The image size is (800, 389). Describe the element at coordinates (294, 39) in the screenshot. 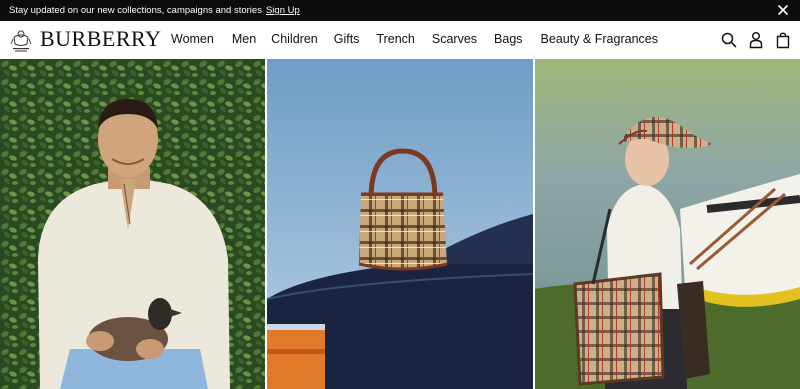

I see `nav-children: Children` at that location.